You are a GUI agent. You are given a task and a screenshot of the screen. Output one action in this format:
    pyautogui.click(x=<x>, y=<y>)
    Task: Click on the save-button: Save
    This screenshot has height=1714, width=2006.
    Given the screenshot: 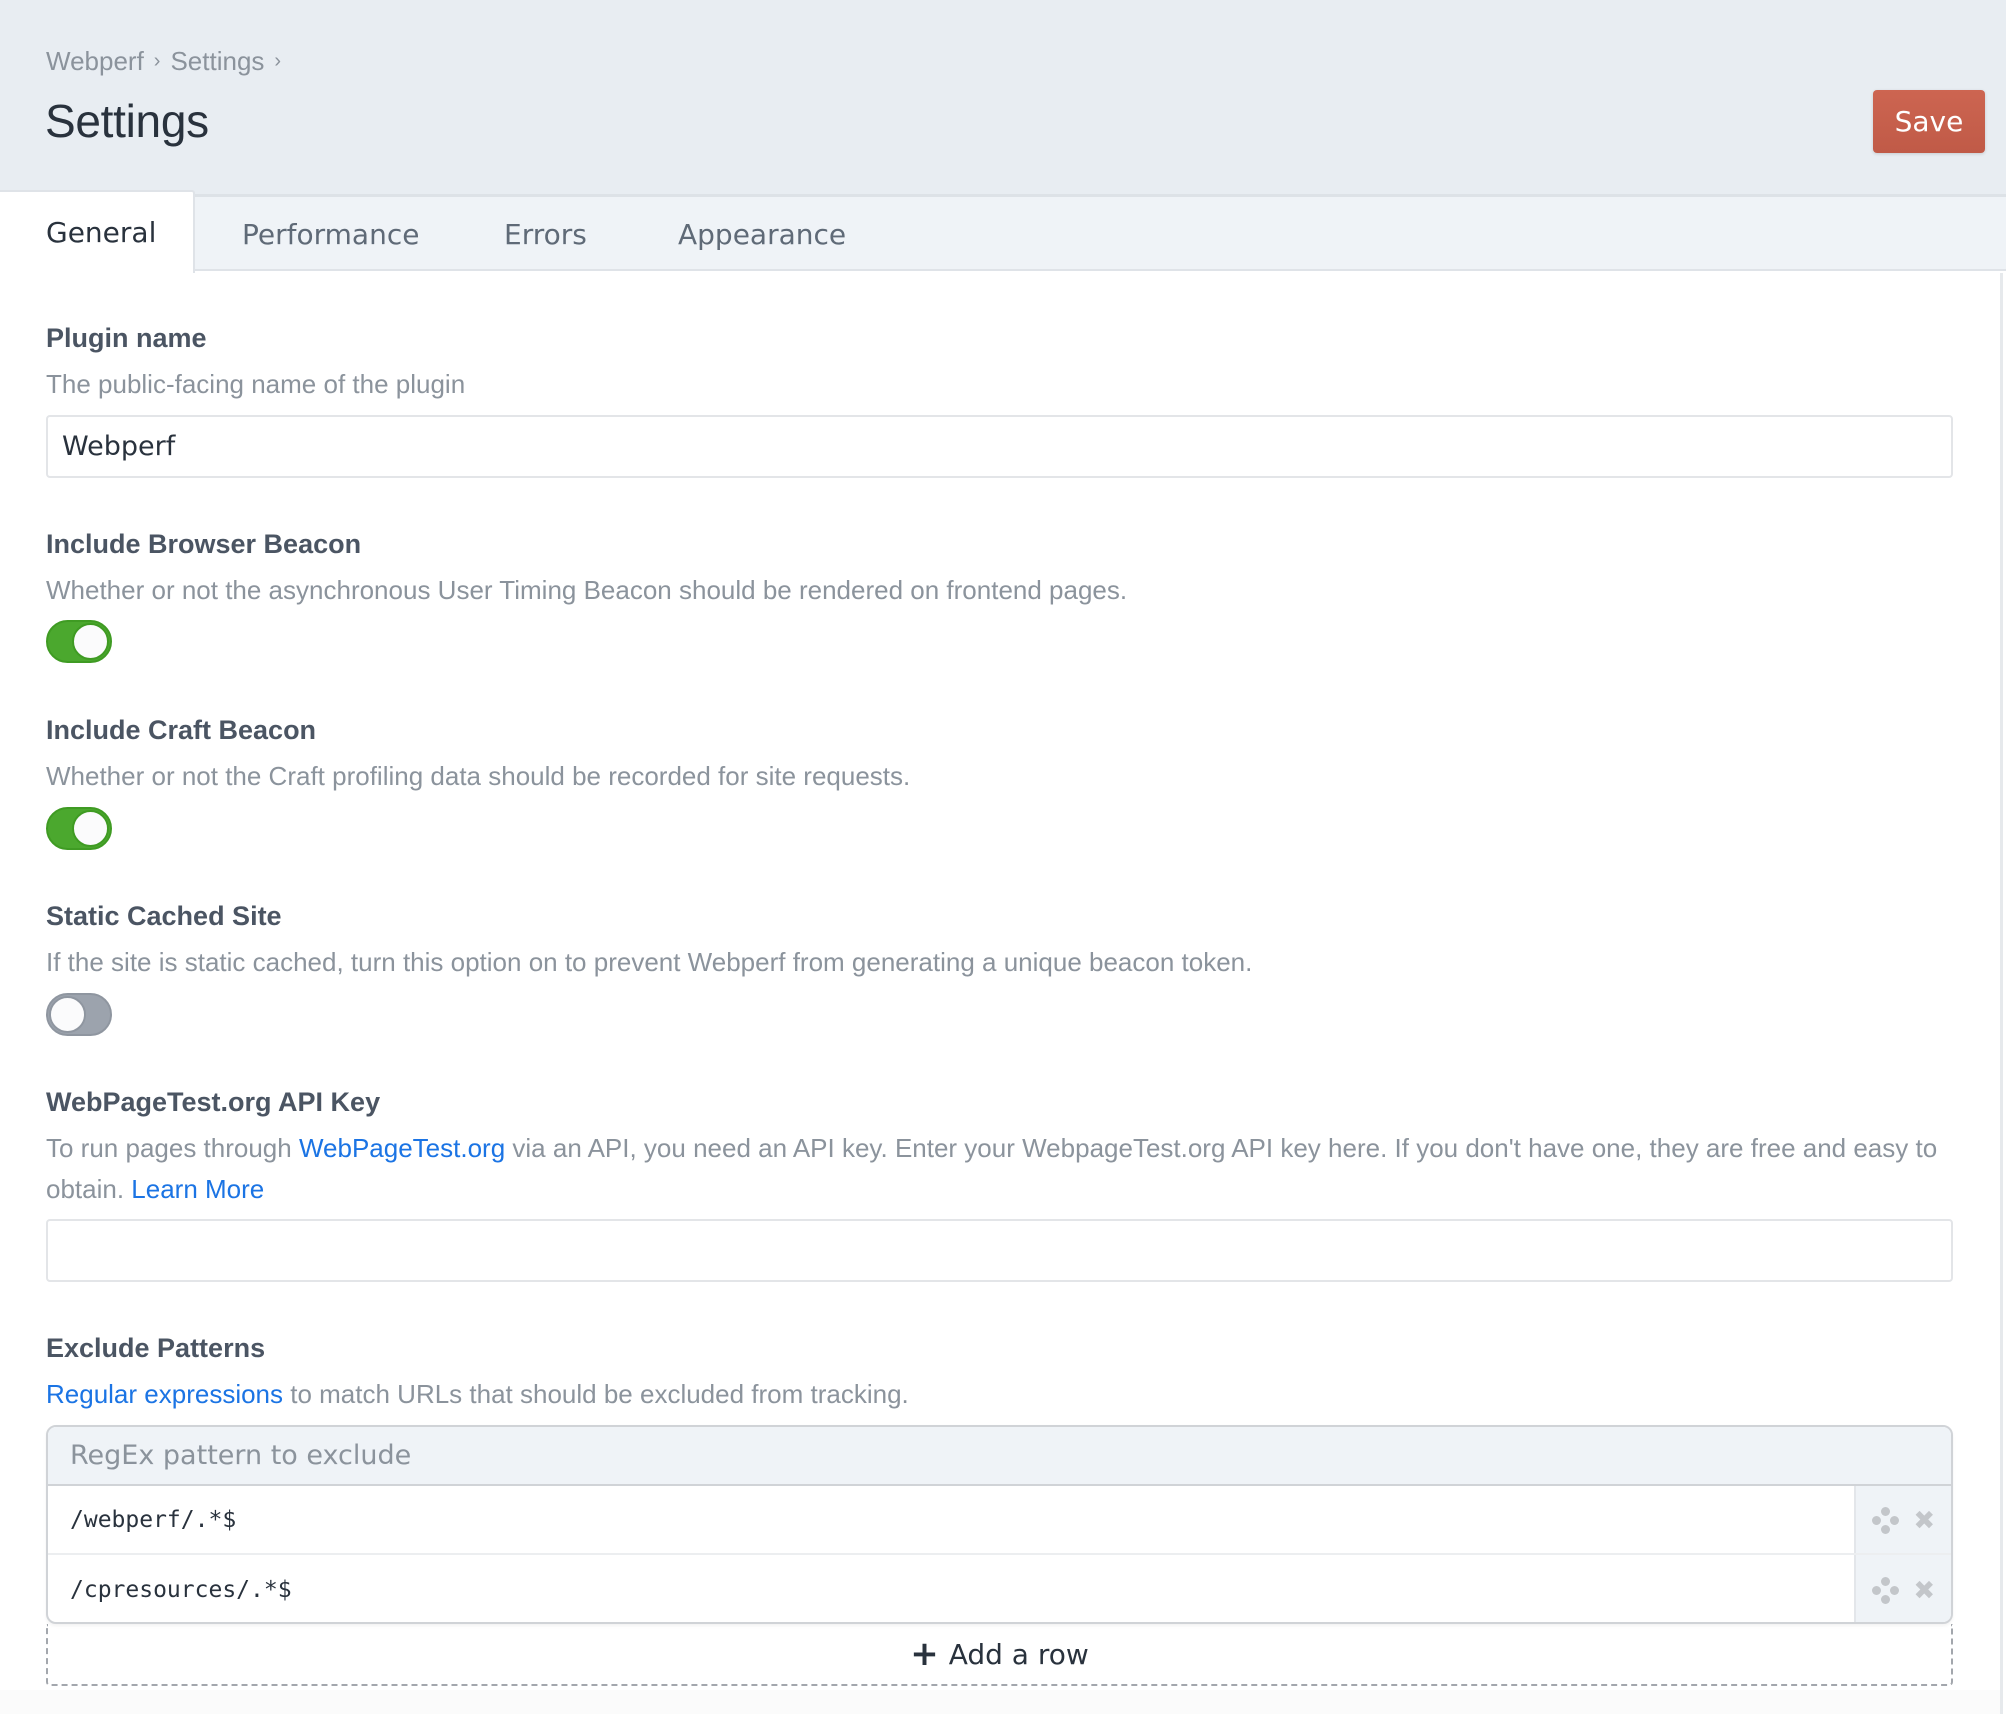 What is the action you would take?
    pyautogui.click(x=1929, y=121)
    